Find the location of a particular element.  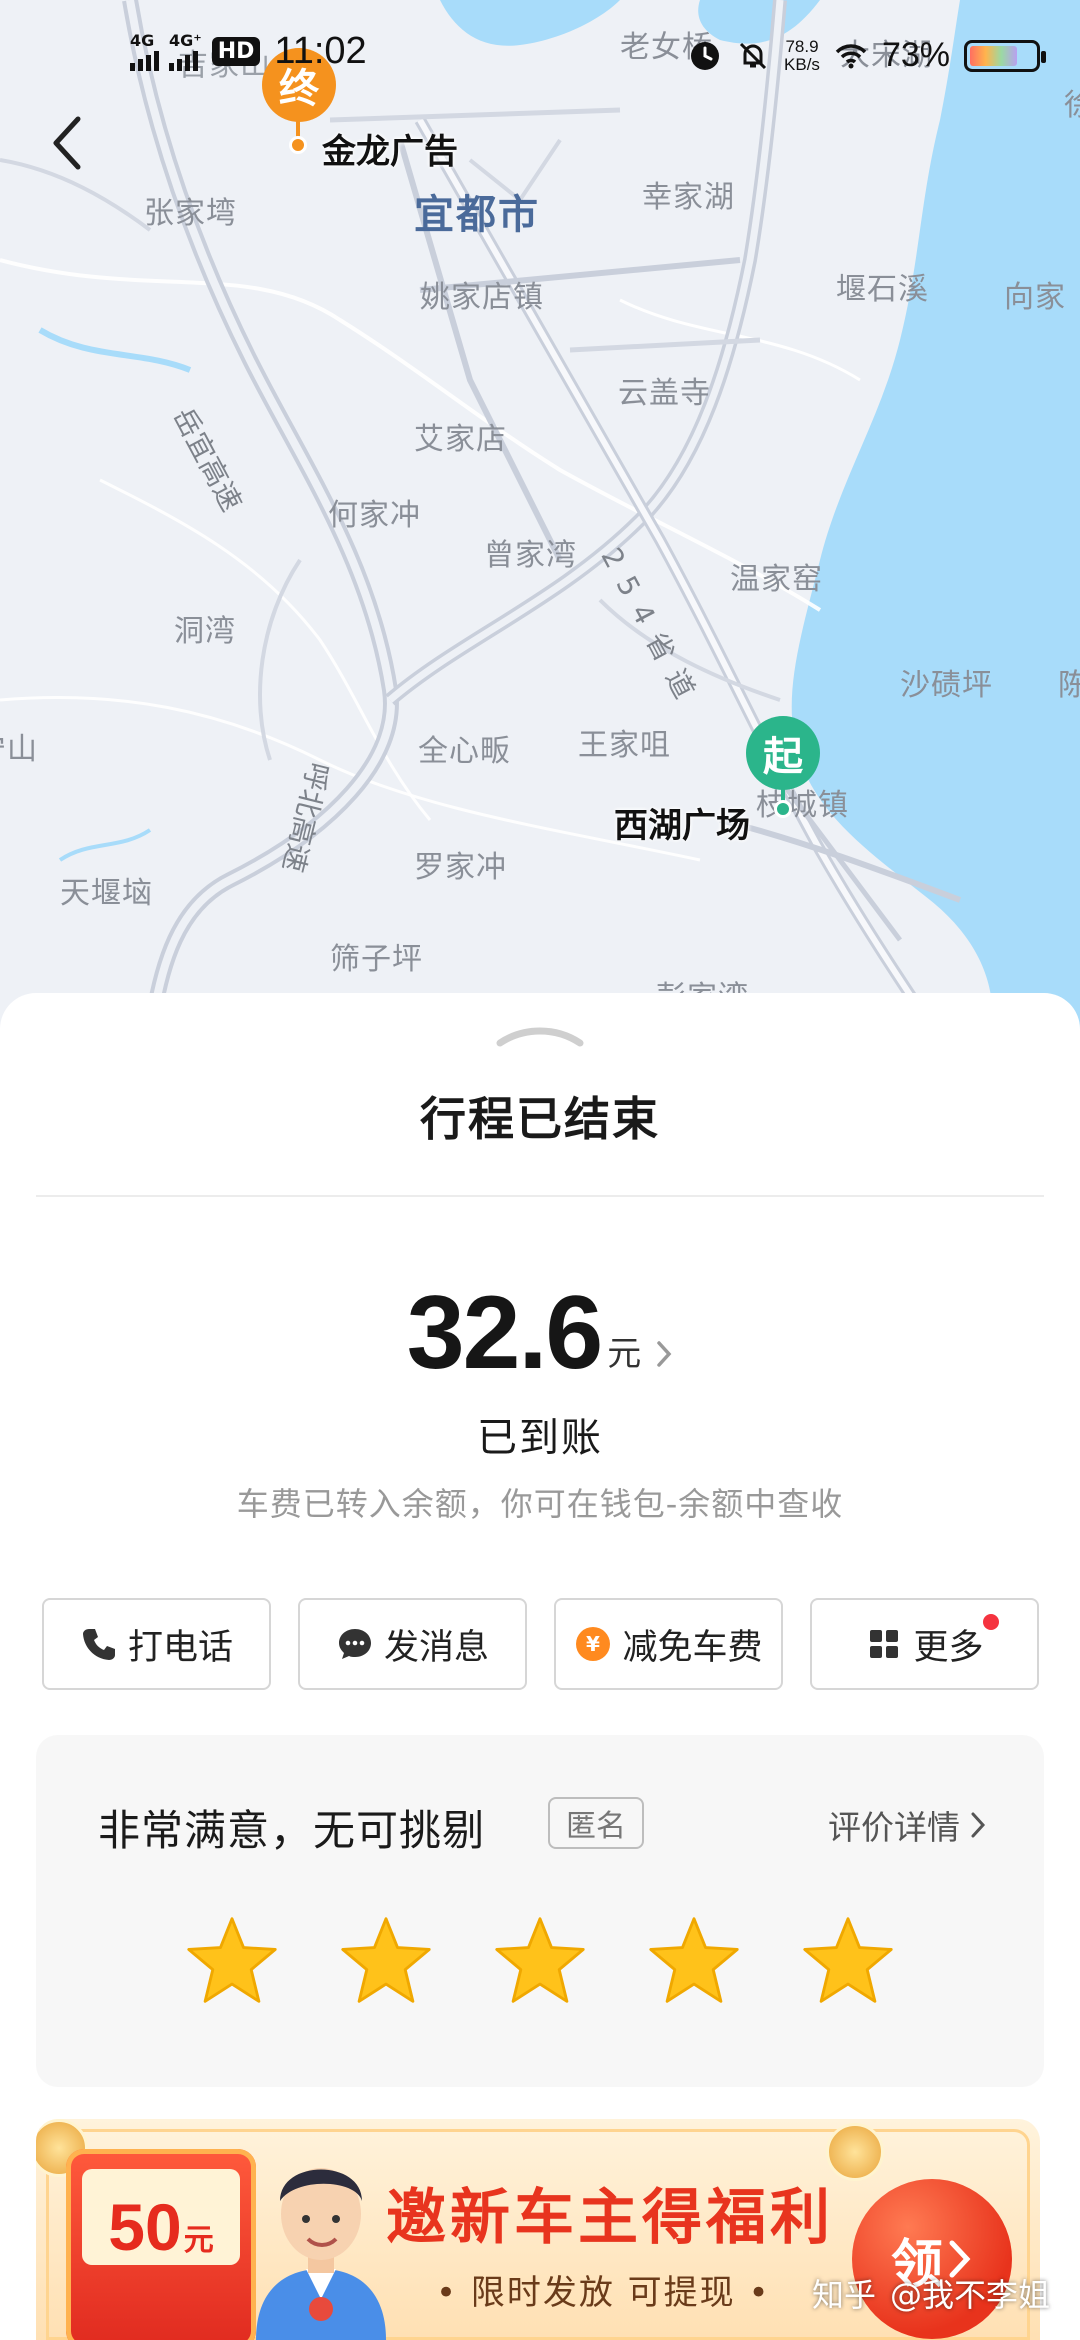

sheet-drag-handle is located at coordinates (540, 1036).